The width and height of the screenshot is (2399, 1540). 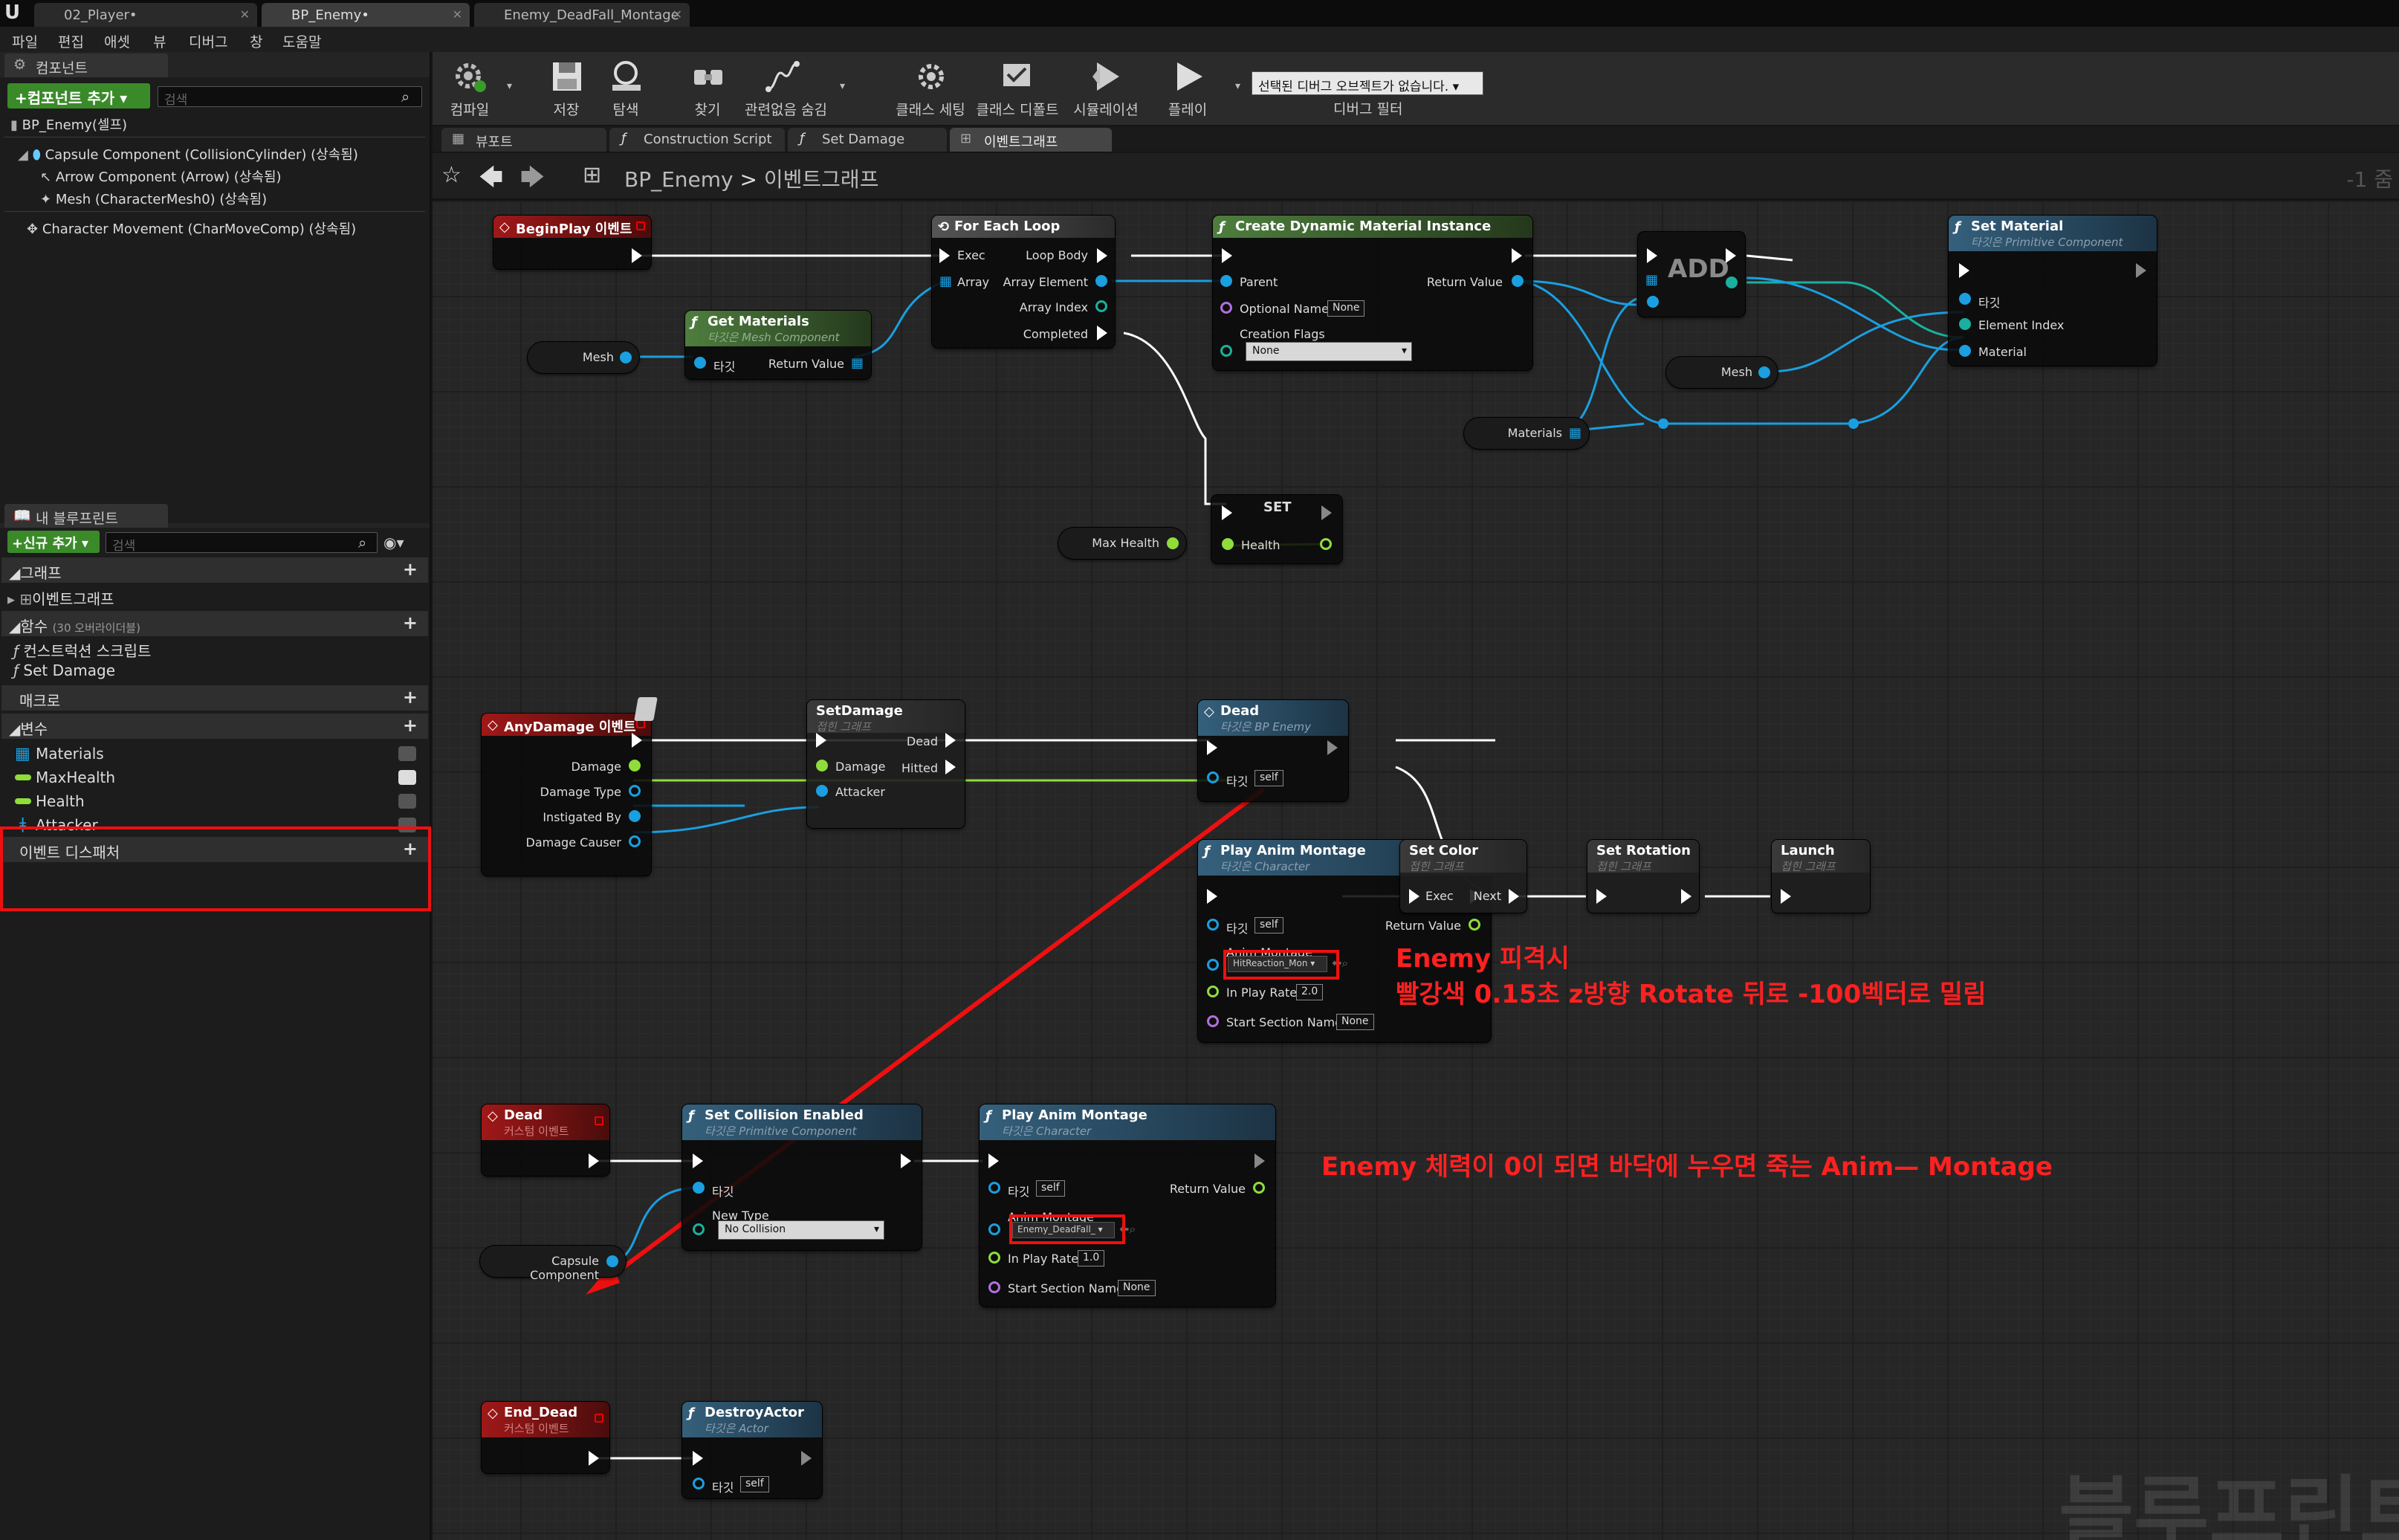 What do you see at coordinates (215, 698) in the screenshot?
I see `category-macros: 매크로 +` at bounding box center [215, 698].